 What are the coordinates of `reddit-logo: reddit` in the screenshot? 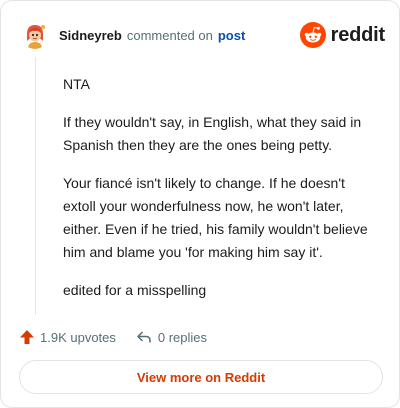 It's located at (342, 35).